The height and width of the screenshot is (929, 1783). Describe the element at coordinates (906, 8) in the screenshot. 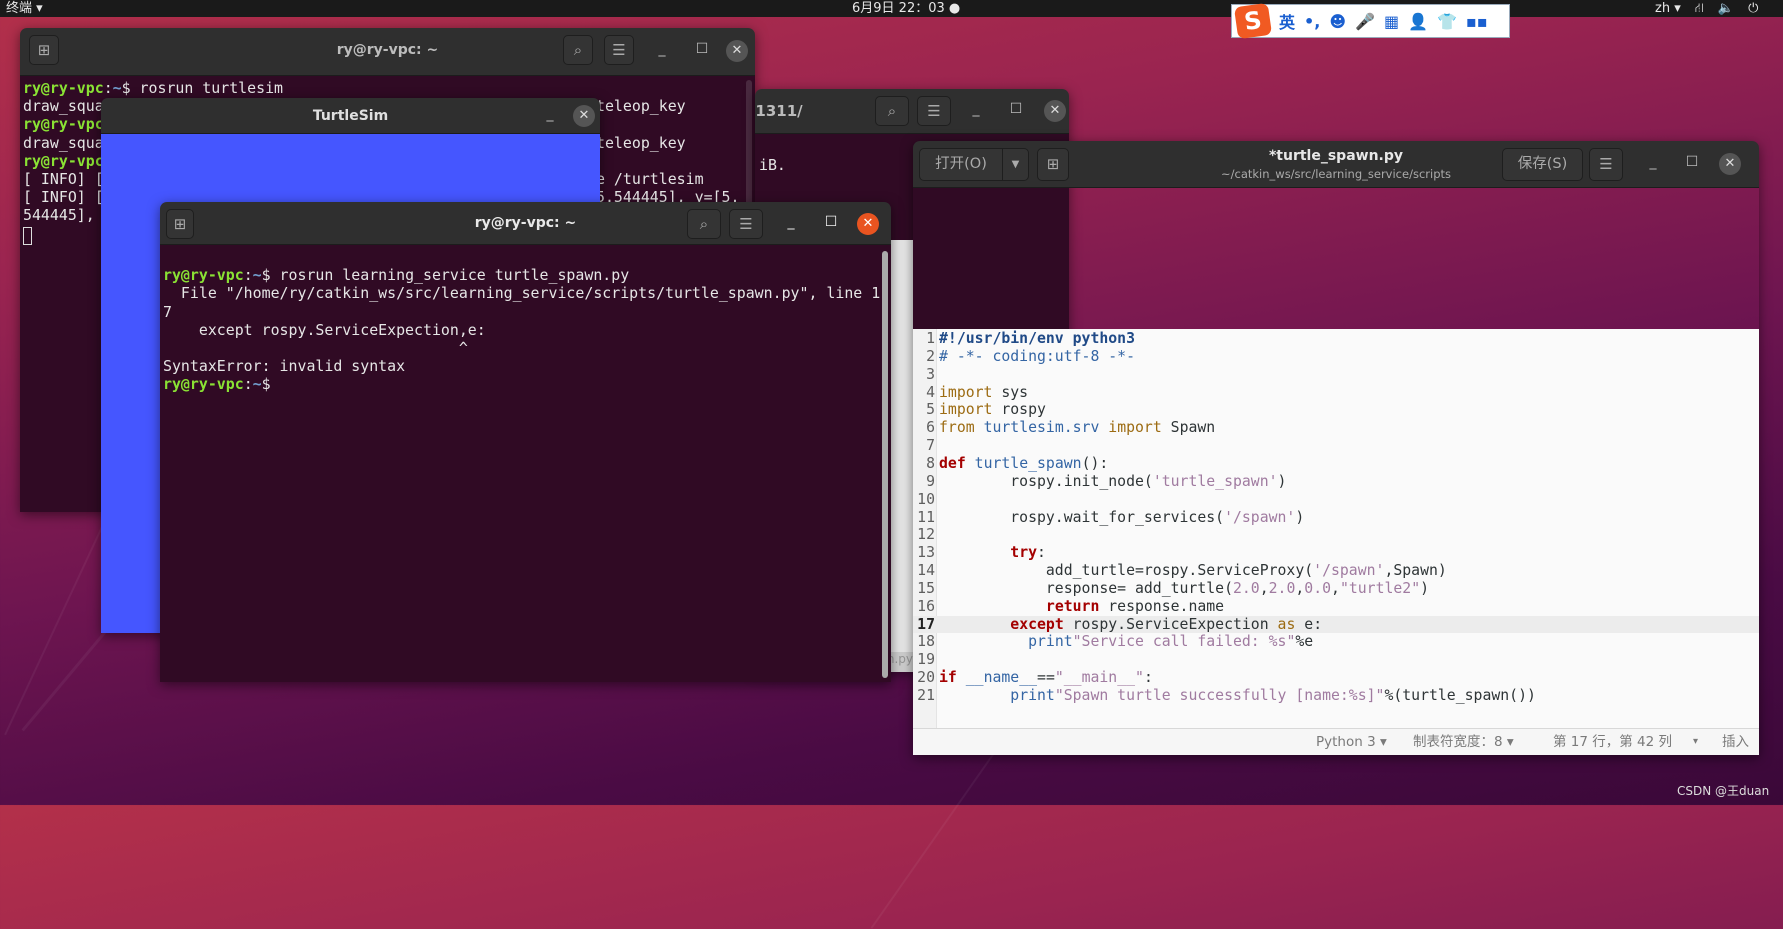

I see `clock: 6月9日 22：03 ●` at that location.